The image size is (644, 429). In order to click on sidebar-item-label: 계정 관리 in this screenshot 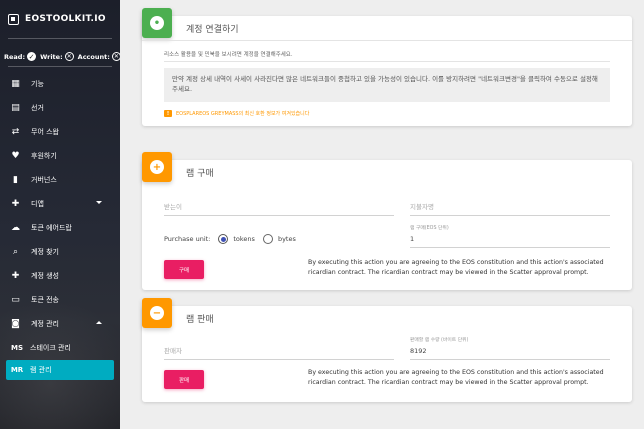, I will do `click(45, 324)`.